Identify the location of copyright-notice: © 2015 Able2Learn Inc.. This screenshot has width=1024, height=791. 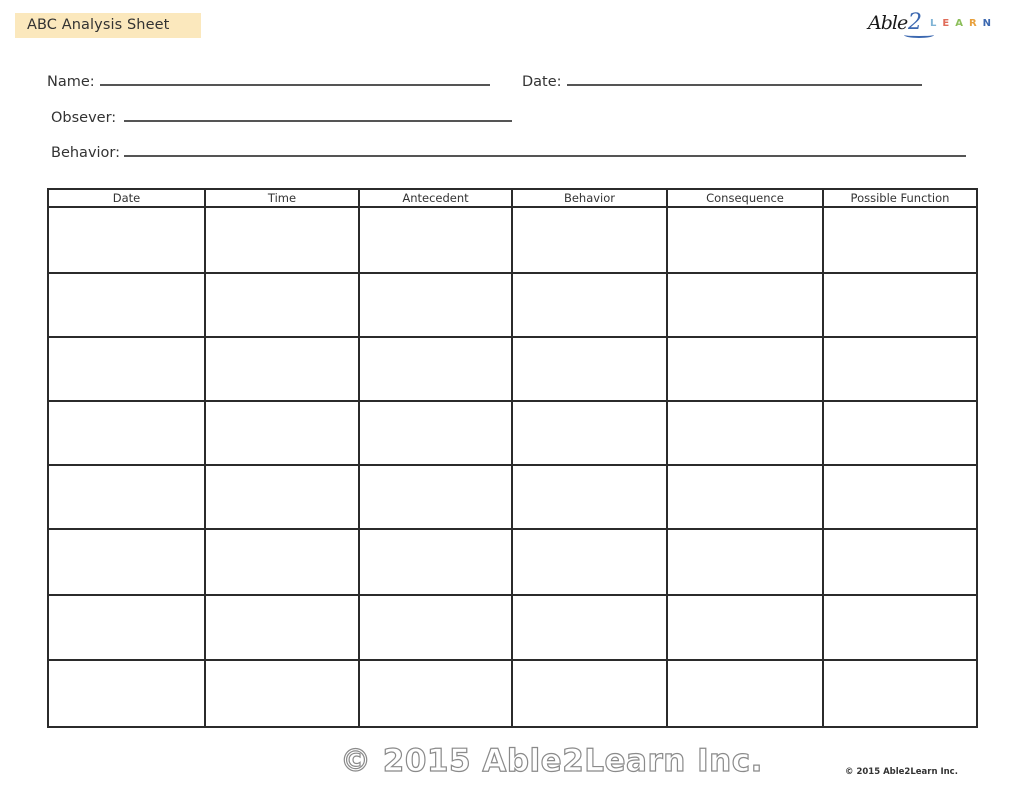
(901, 772).